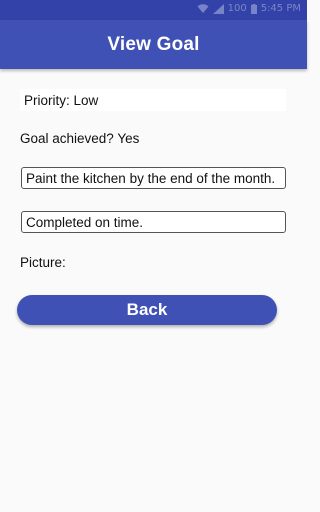 The height and width of the screenshot is (512, 320). Describe the element at coordinates (153, 178) in the screenshot. I see `goal-description-field` at that location.